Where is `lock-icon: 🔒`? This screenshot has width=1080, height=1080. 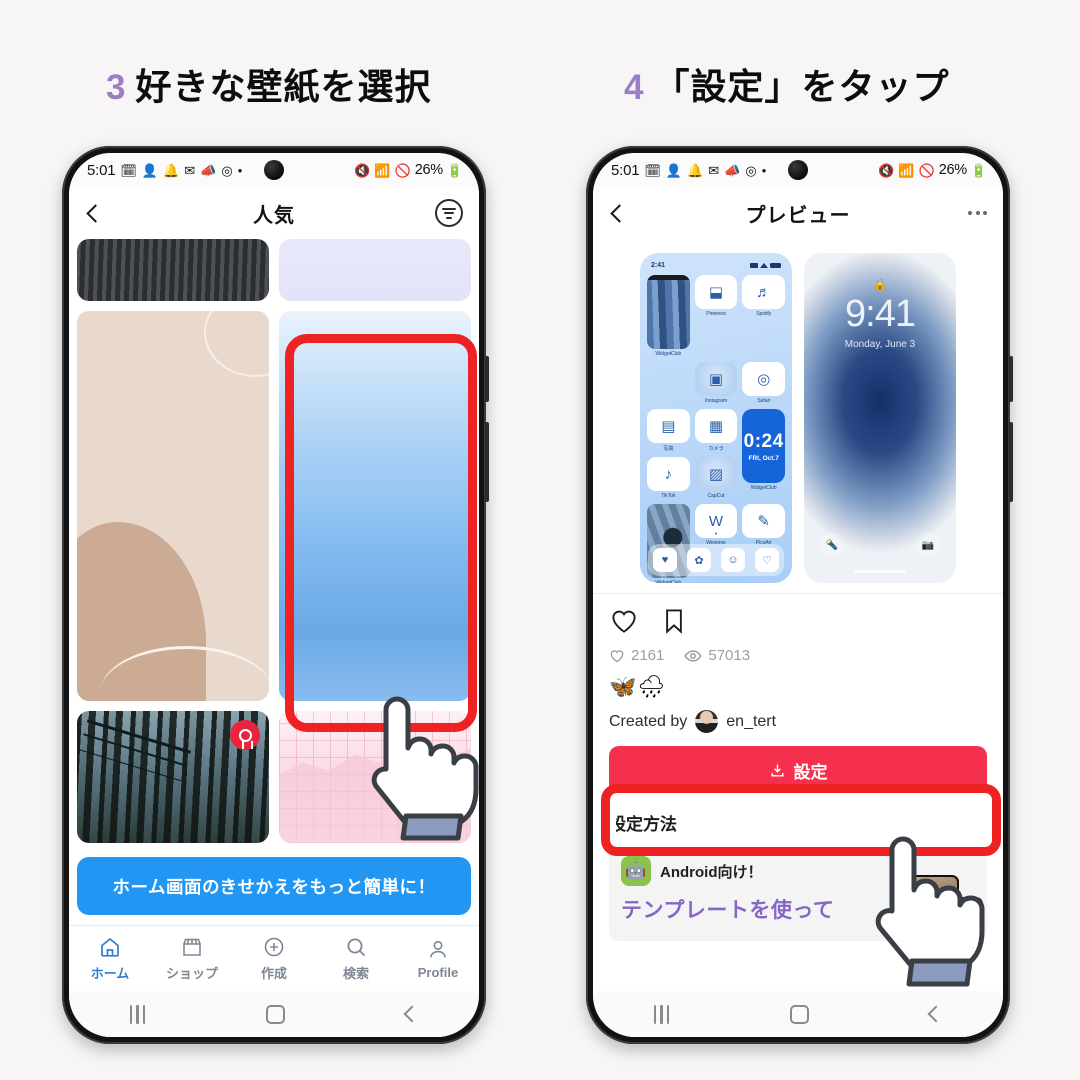
lock-icon: 🔒 is located at coordinates (880, 284).